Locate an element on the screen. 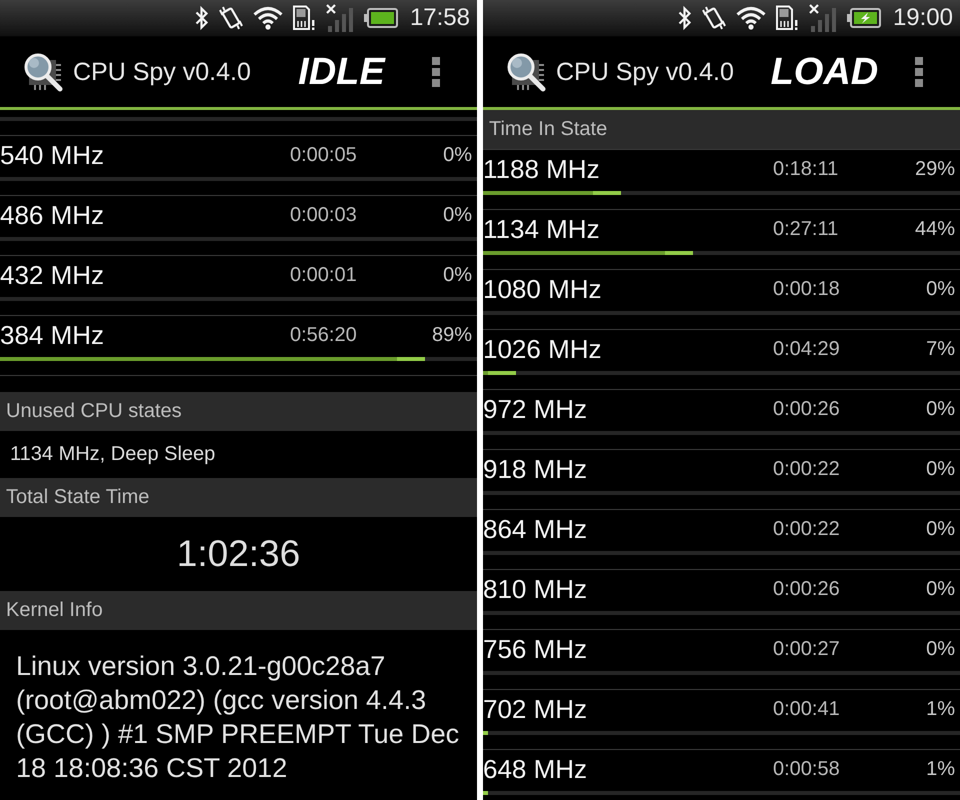  section-header: Kernel Info is located at coordinates (238, 610).